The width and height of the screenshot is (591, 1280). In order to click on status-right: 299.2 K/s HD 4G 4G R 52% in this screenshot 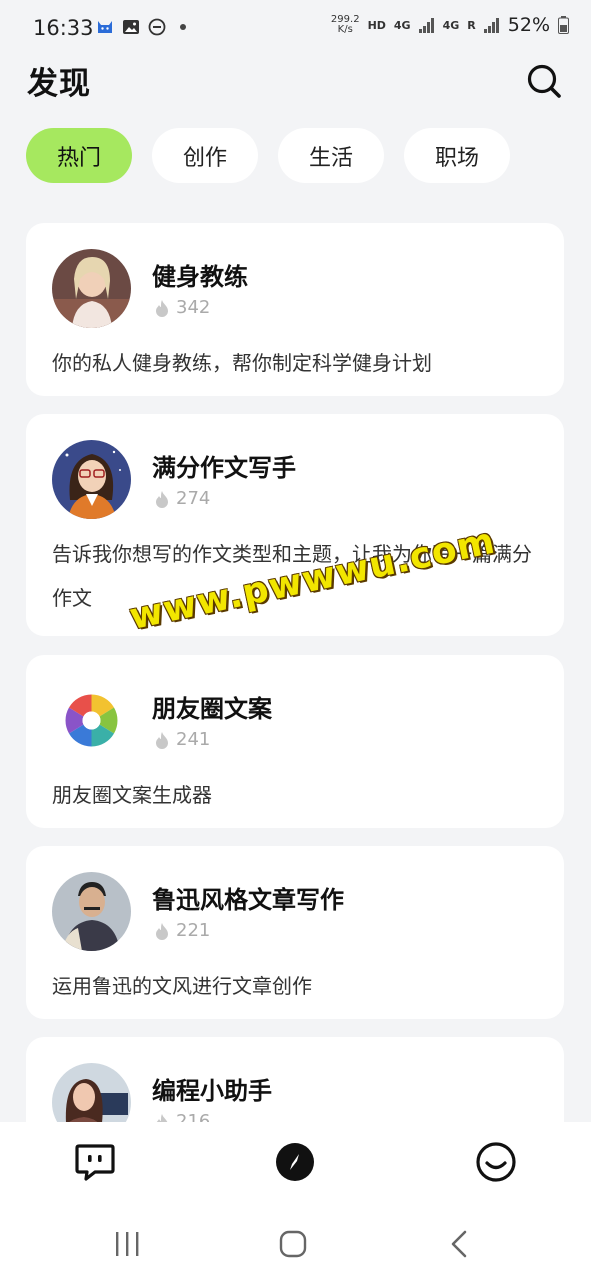, I will do `click(450, 25)`.